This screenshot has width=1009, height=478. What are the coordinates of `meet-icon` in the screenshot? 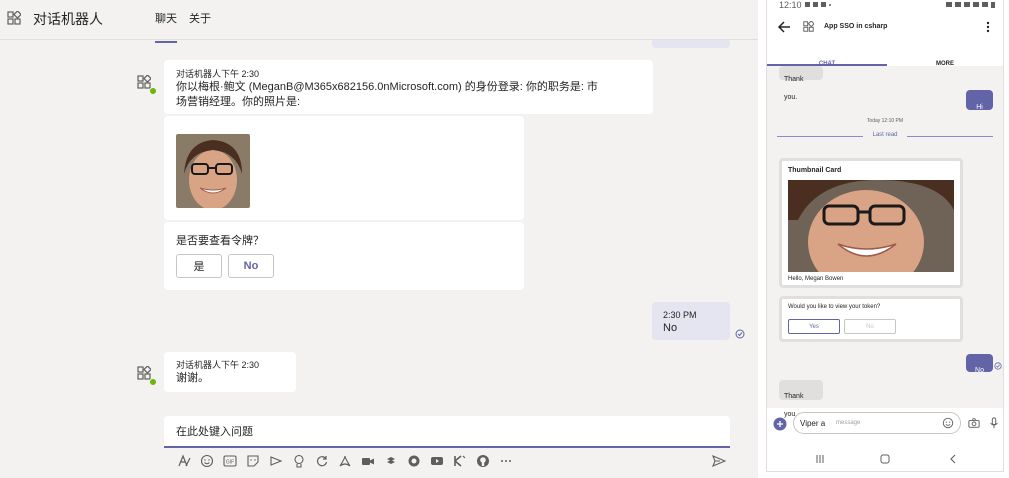 It's located at (275, 461).